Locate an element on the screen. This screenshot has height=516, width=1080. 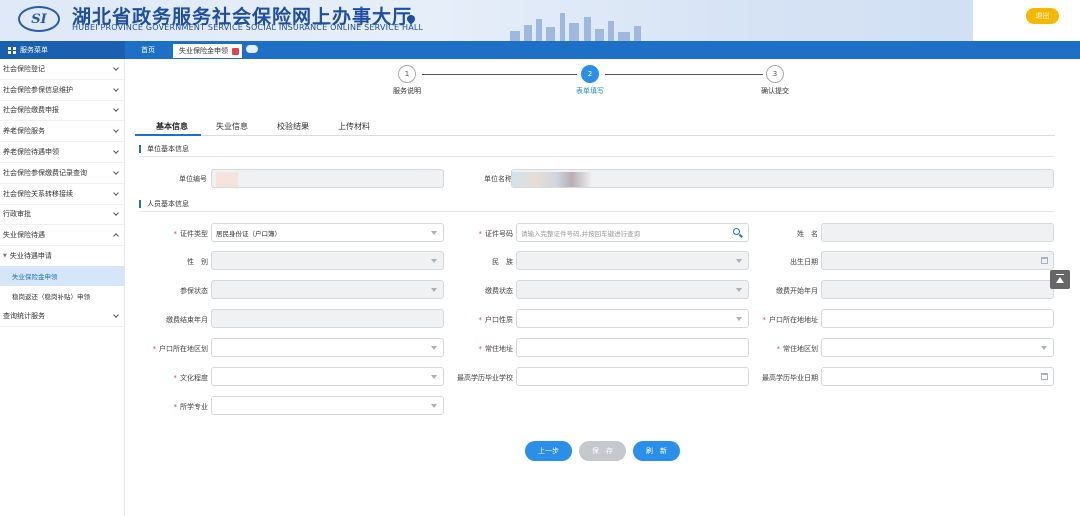
step-3-label: 确认提交 is located at coordinates (775, 91).